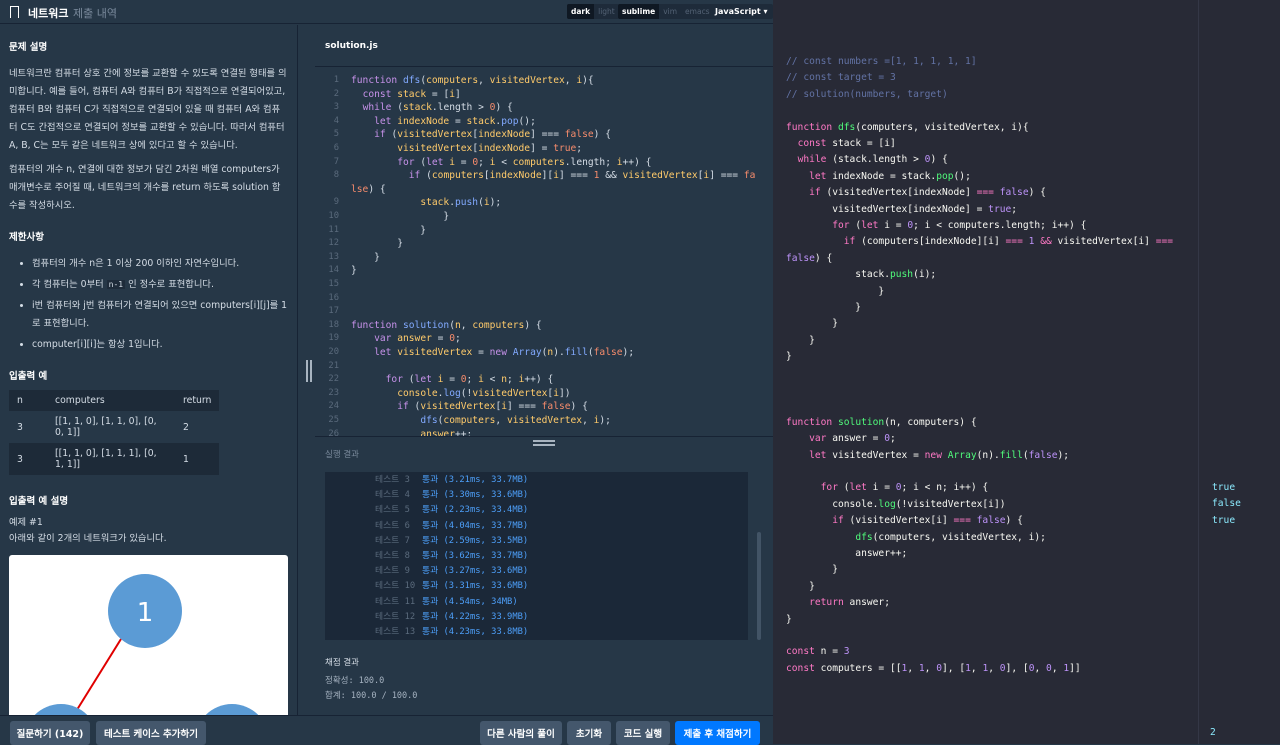 Image resolution: width=1280 pixels, height=745 pixels. What do you see at coordinates (197, 400) in the screenshot?
I see `table-header: return` at bounding box center [197, 400].